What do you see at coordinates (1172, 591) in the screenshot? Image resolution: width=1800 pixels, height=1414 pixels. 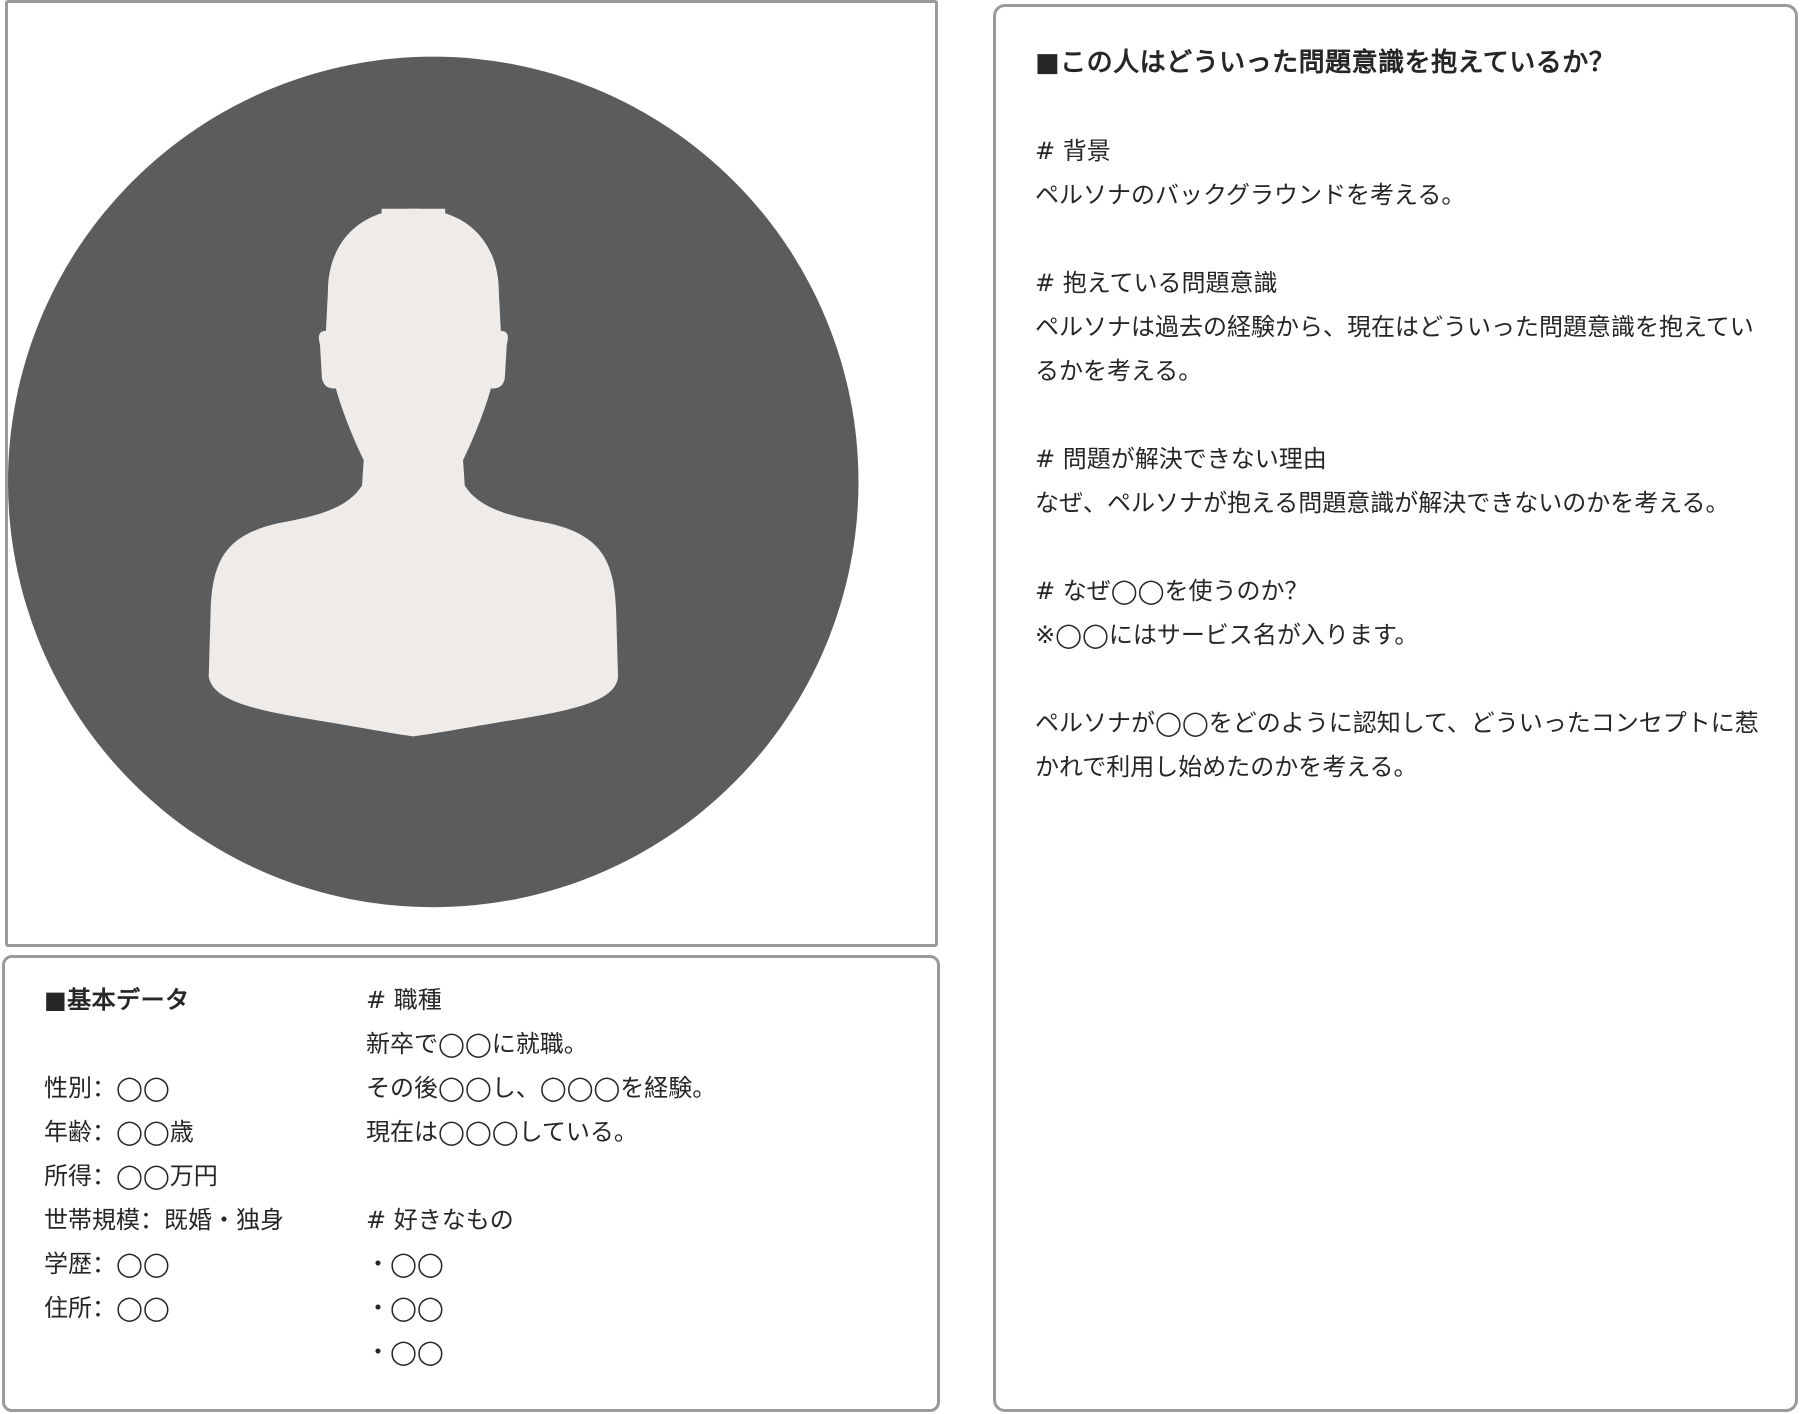 I see `section-heading: # なぜ◯◯を使うのか？` at bounding box center [1172, 591].